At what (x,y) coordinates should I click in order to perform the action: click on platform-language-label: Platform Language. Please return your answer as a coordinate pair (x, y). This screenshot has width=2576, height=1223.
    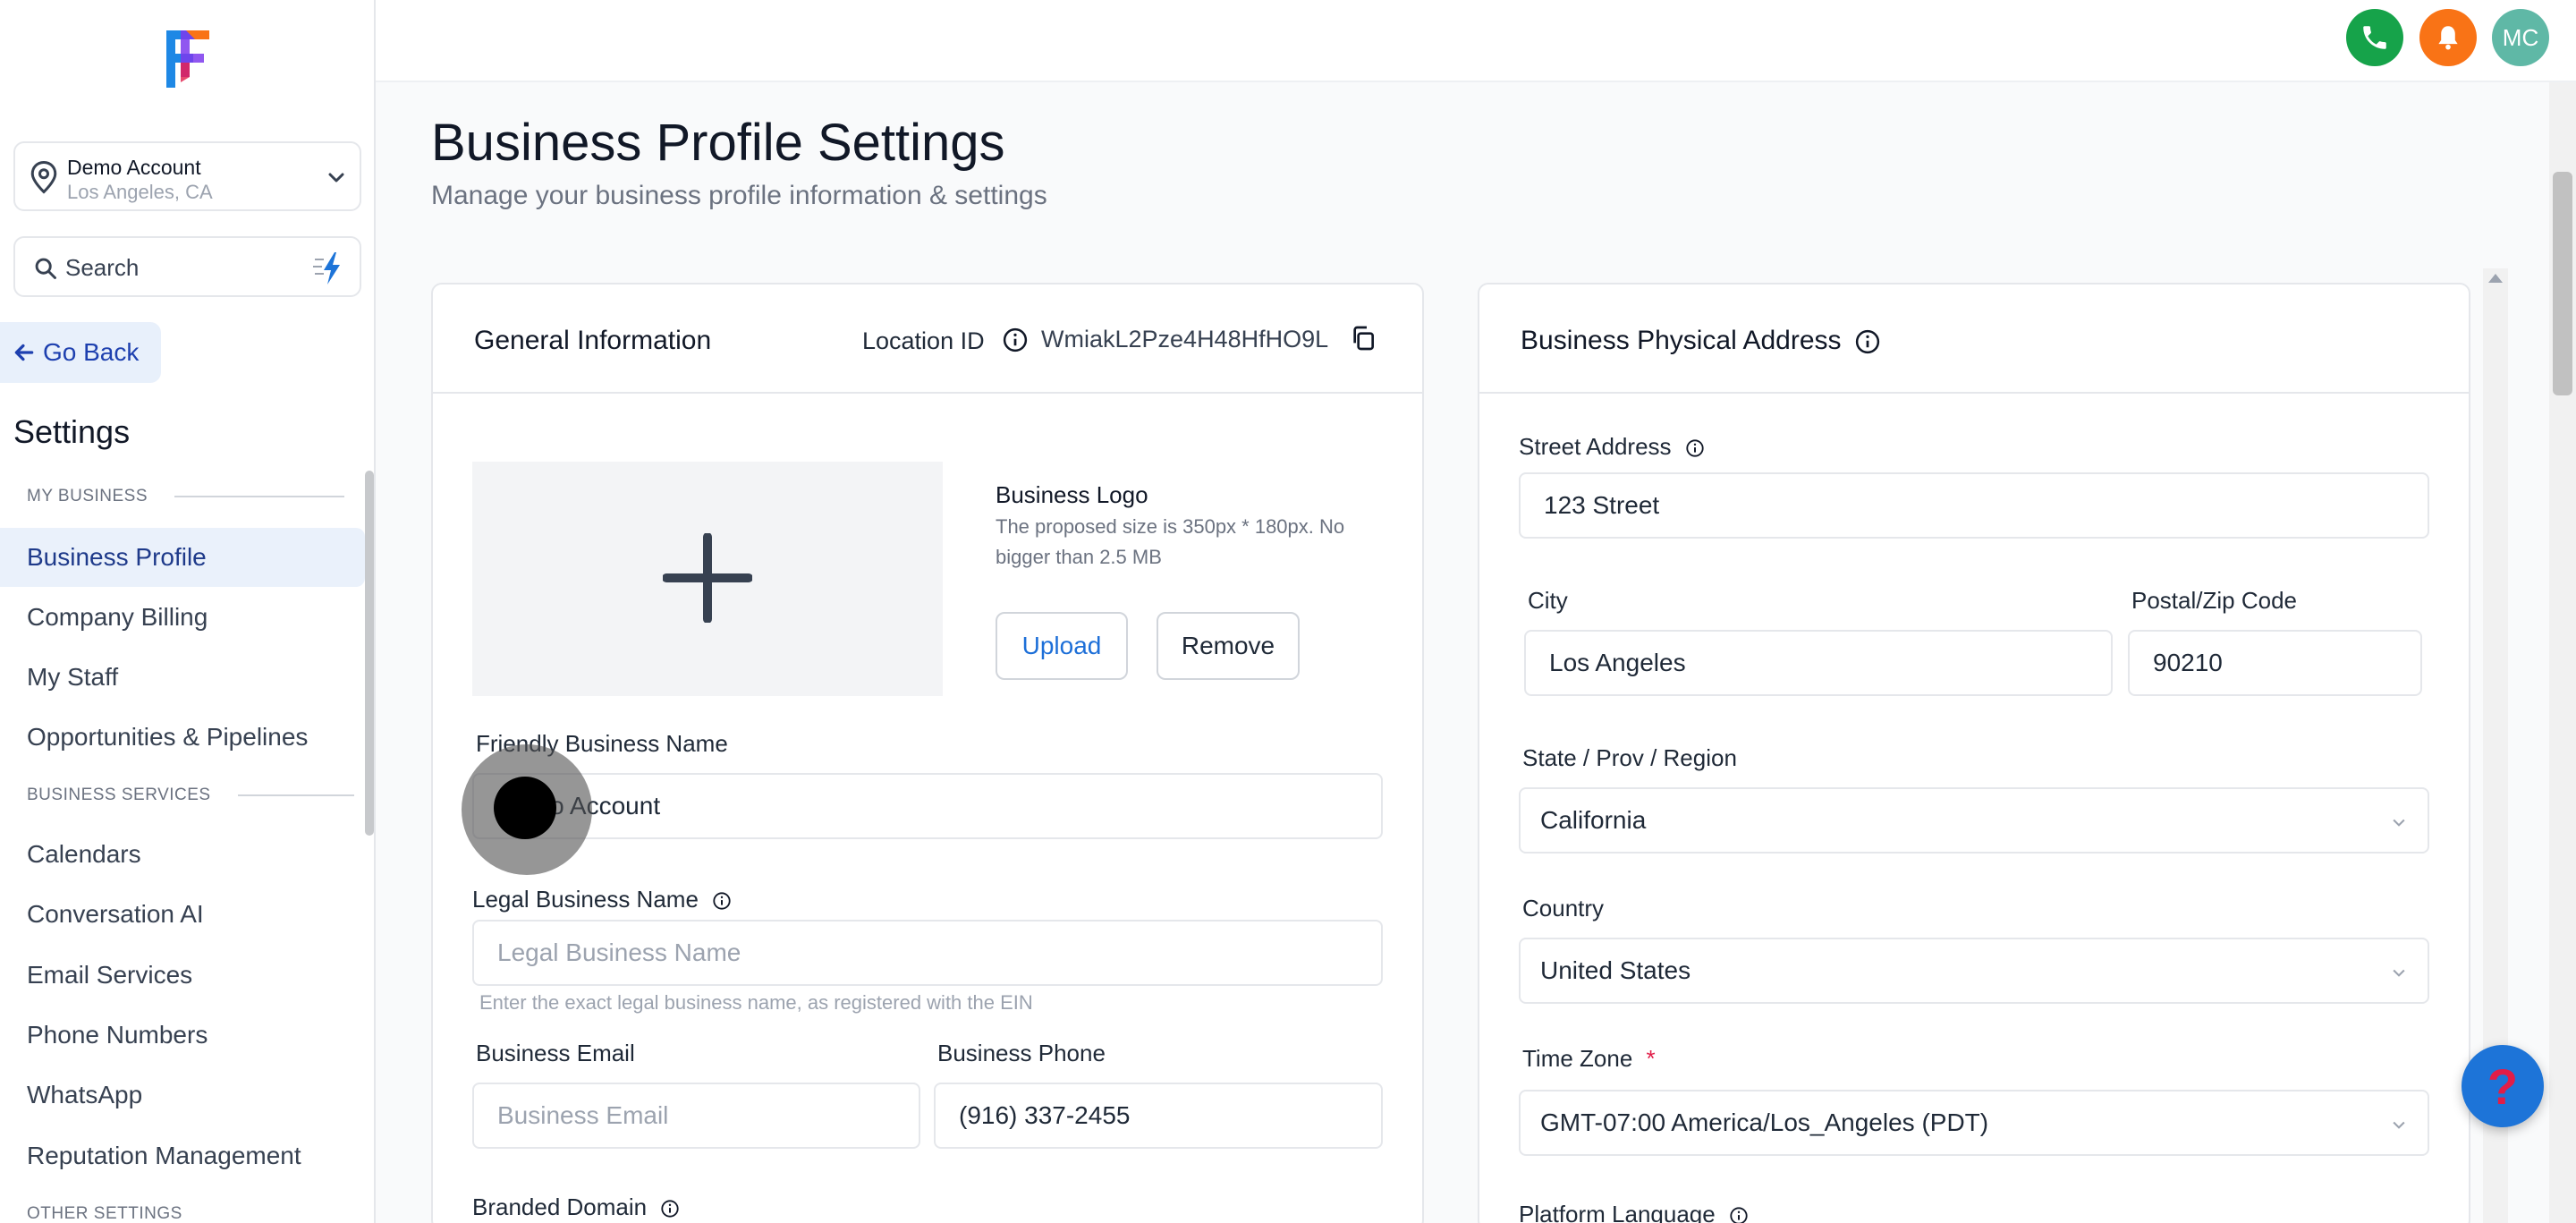
    Looking at the image, I should click on (1634, 1212).